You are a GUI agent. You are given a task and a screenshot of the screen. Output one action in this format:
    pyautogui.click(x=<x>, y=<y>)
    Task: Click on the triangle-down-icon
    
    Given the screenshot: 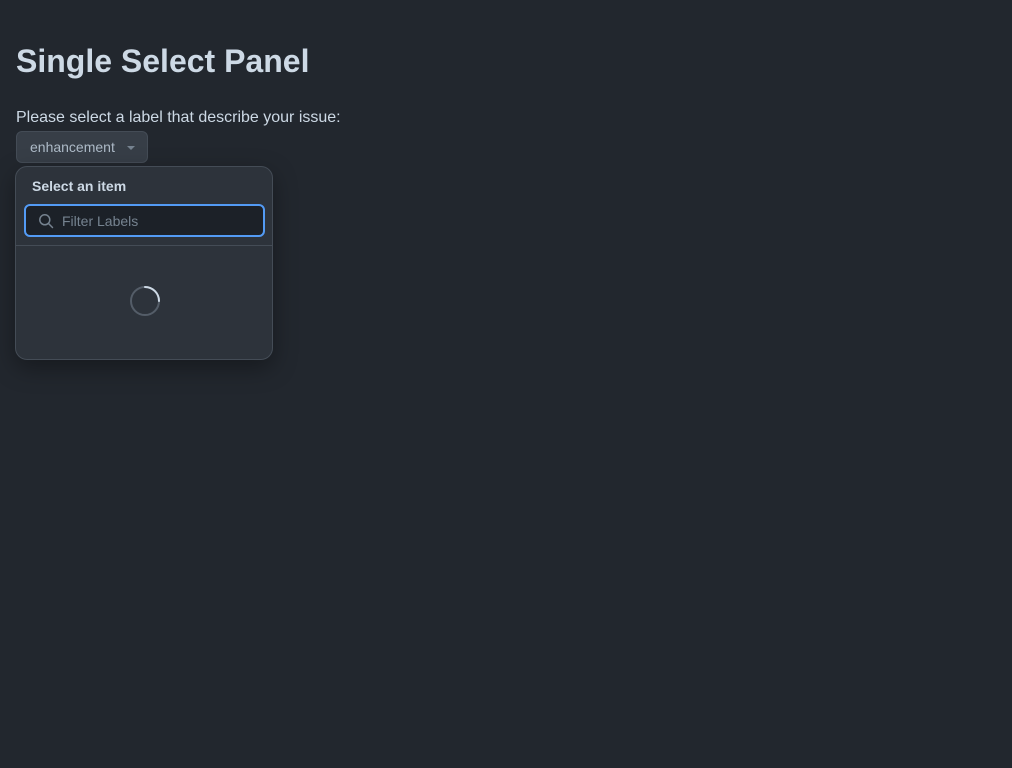 What is the action you would take?
    pyautogui.click(x=130, y=148)
    